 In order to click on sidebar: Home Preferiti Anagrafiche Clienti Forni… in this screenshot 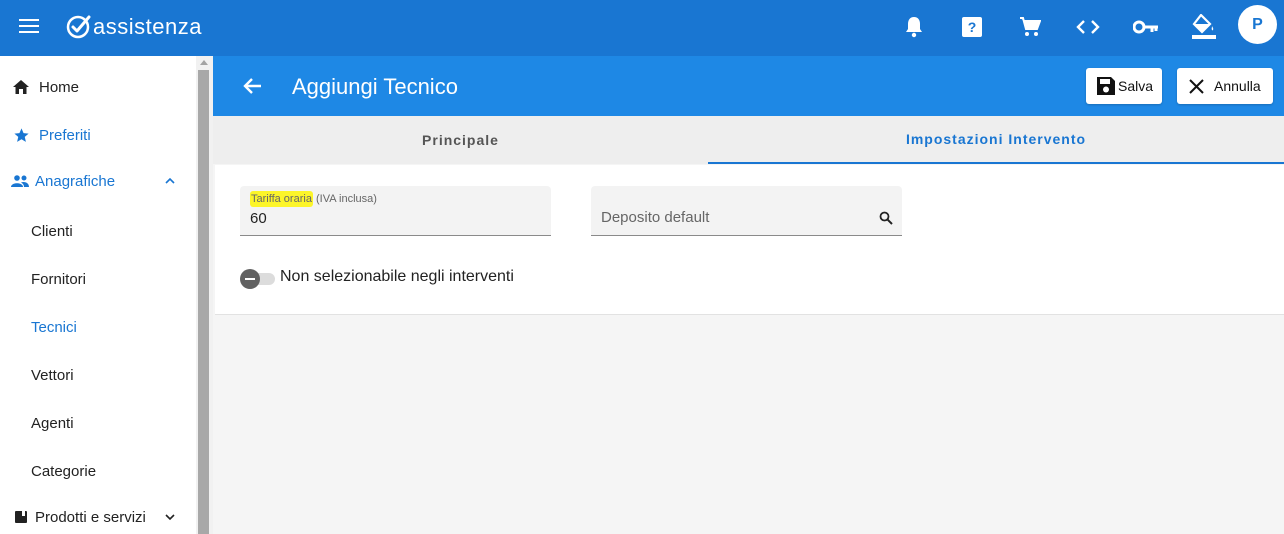, I will do `click(98, 295)`.